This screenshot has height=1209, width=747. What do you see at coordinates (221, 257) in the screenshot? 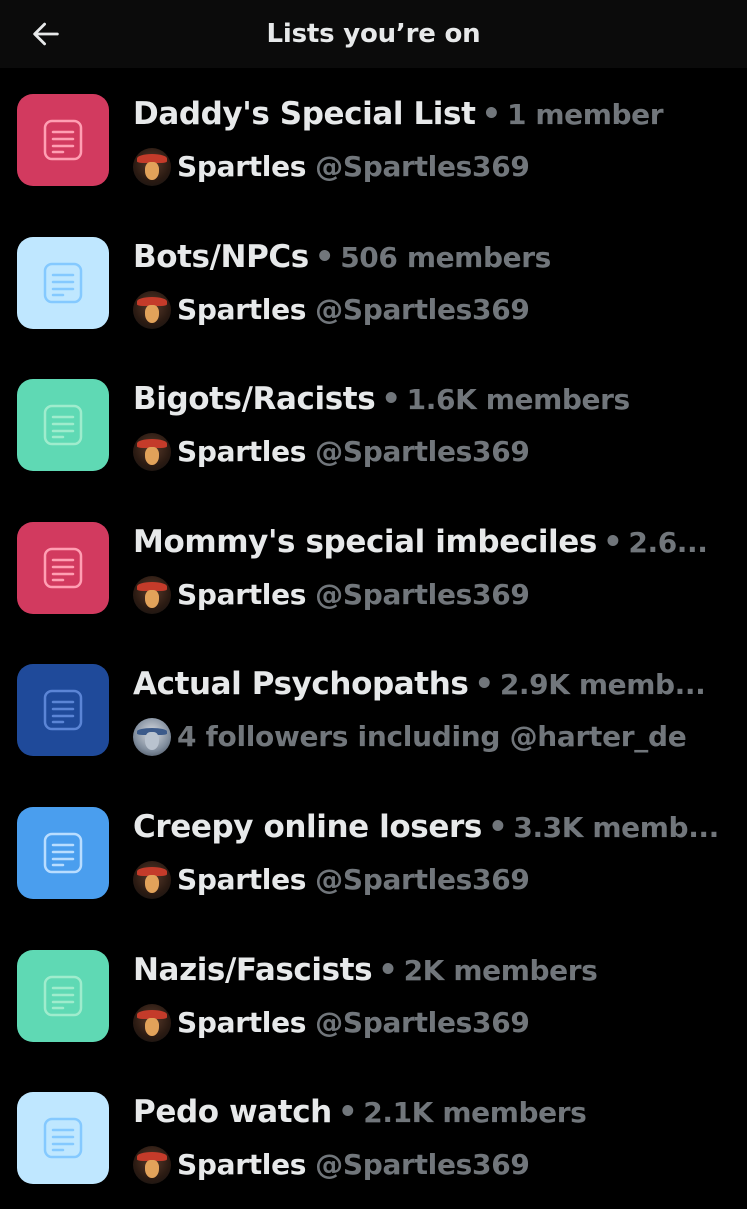
I see `list-name: Bots/NPCs` at bounding box center [221, 257].